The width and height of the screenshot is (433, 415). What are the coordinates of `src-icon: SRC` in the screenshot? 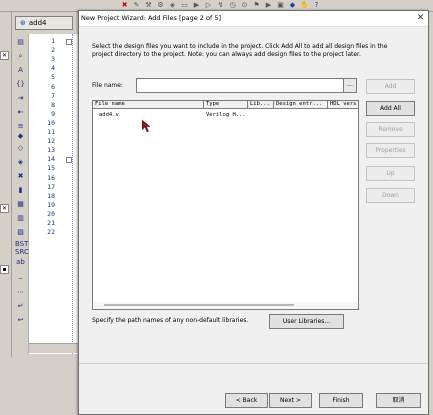 It's located at (22, 252).